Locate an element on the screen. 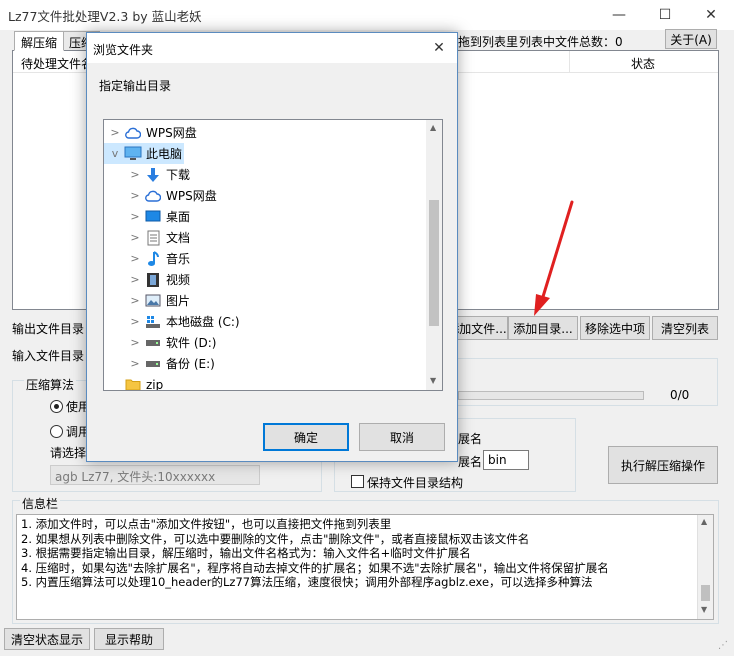 Image resolution: width=734 pixels, height=656 pixels. input-dir-label: 输入文件目录 is located at coordinates (48, 356).